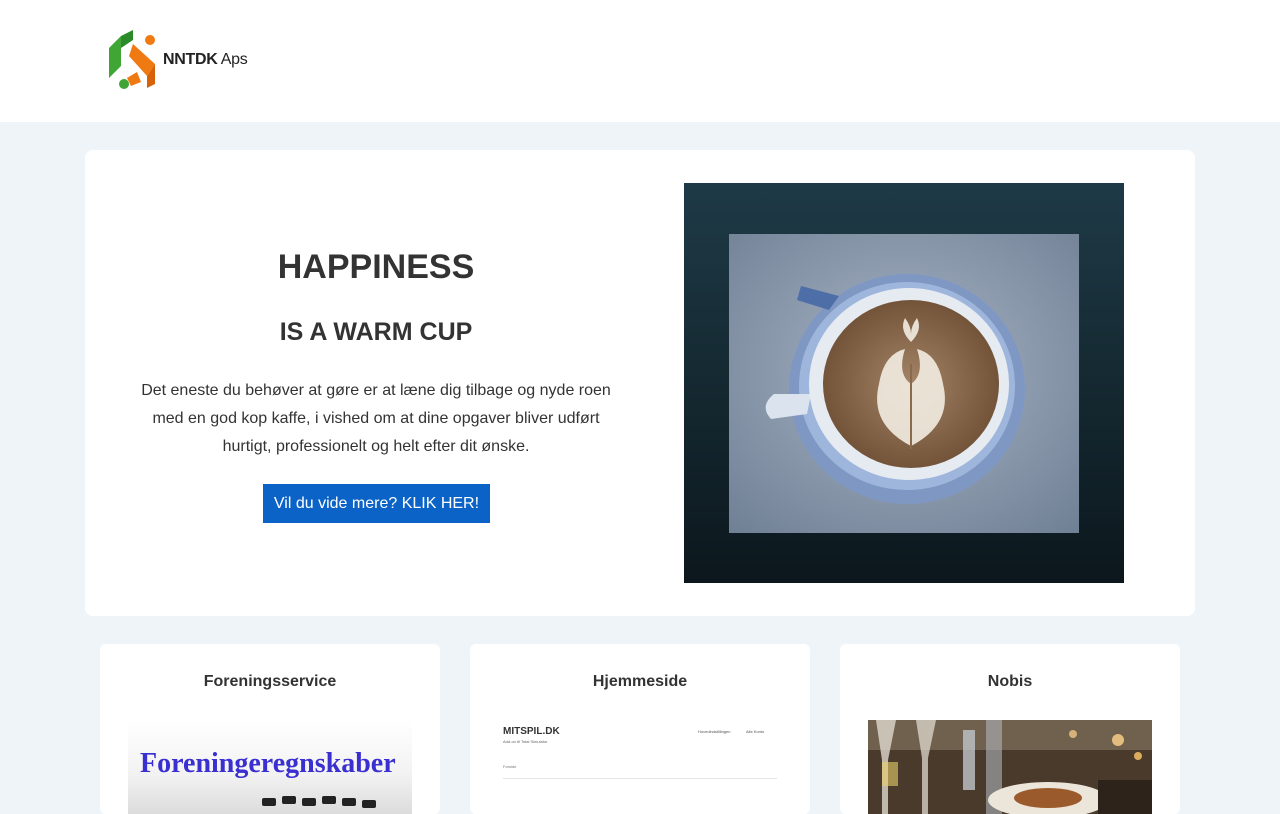  I want to click on website-preview-divider, so click(640, 778).